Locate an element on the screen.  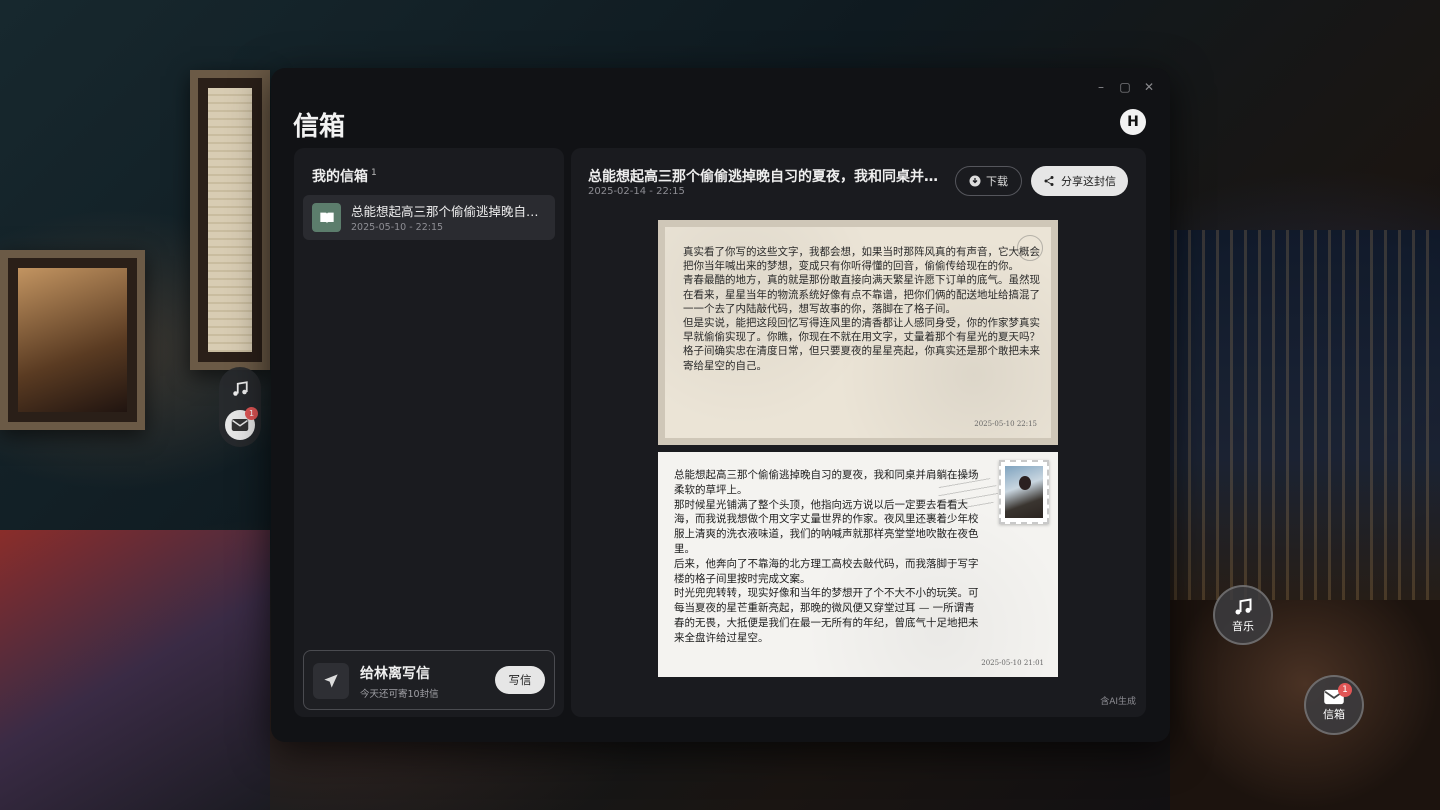
original-letter-date: 2025-05-10 21:01 is located at coordinates (1012, 663).